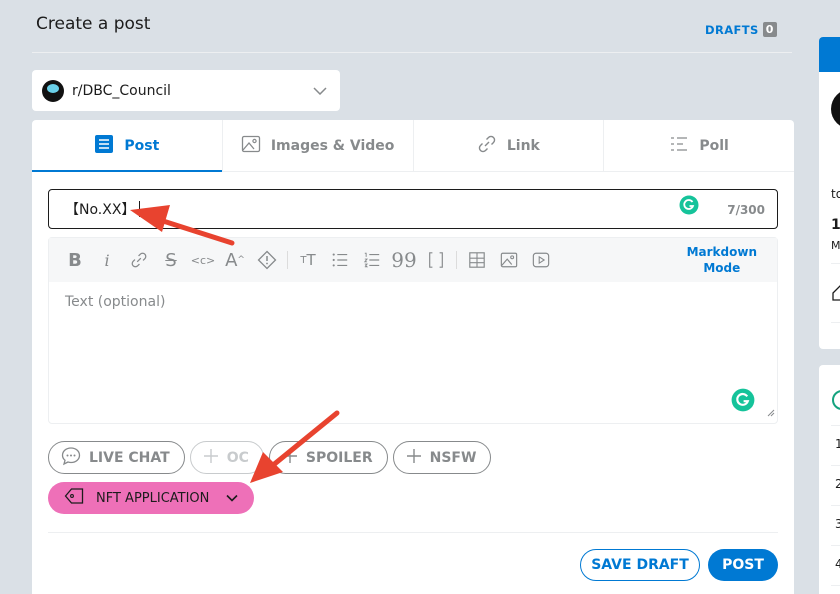 The image size is (840, 594). Describe the element at coordinates (722, 268) in the screenshot. I see `markdown-line2: Mode` at that location.